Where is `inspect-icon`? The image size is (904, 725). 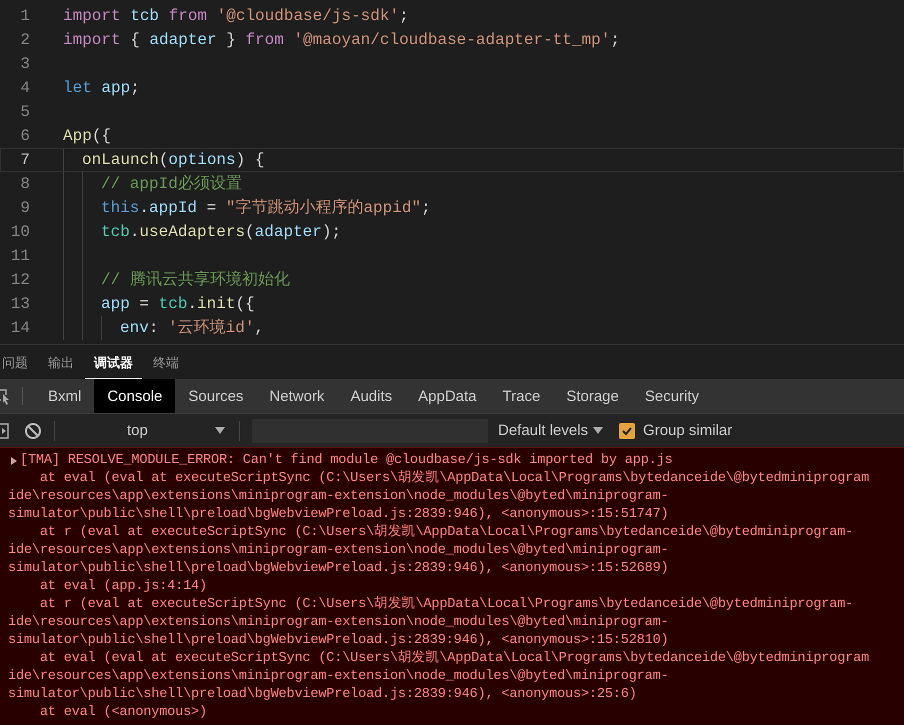 inspect-icon is located at coordinates (5, 396).